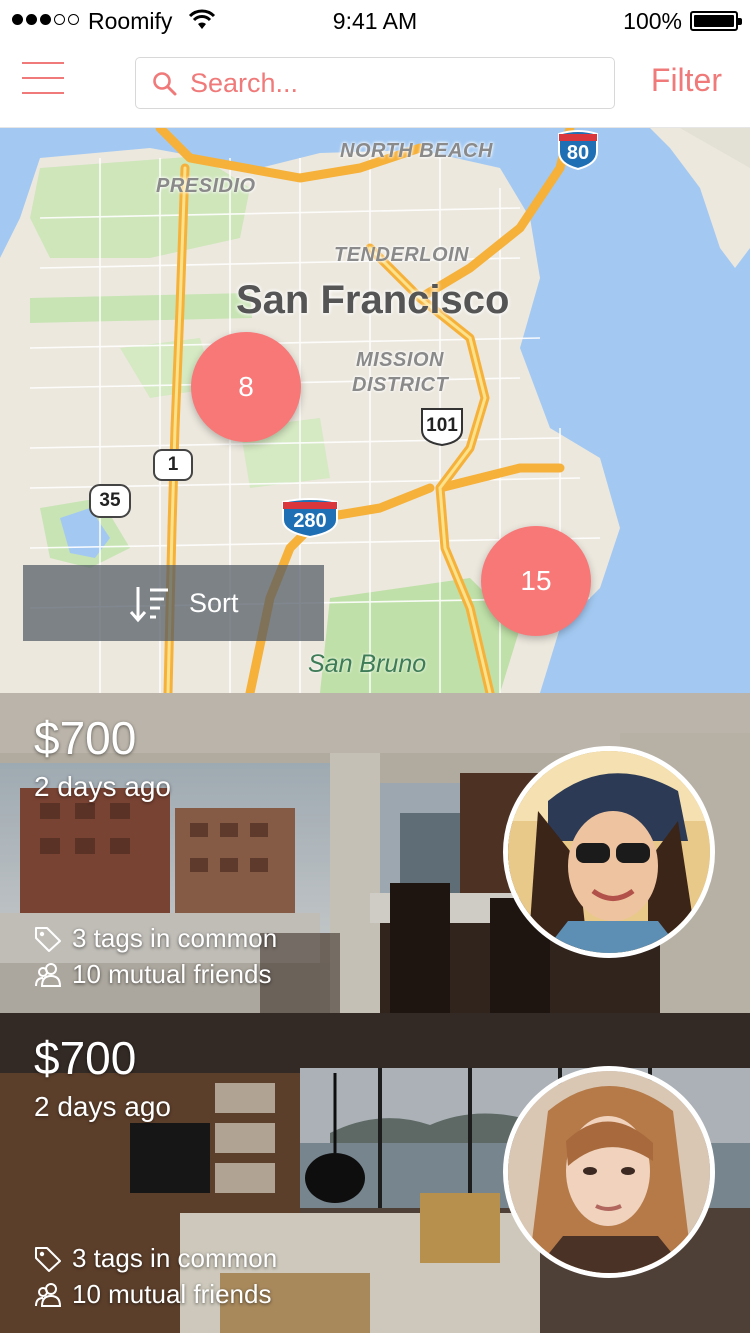  Describe the element at coordinates (400, 385) in the screenshot. I see `map-label-district: DISTRICT` at that location.